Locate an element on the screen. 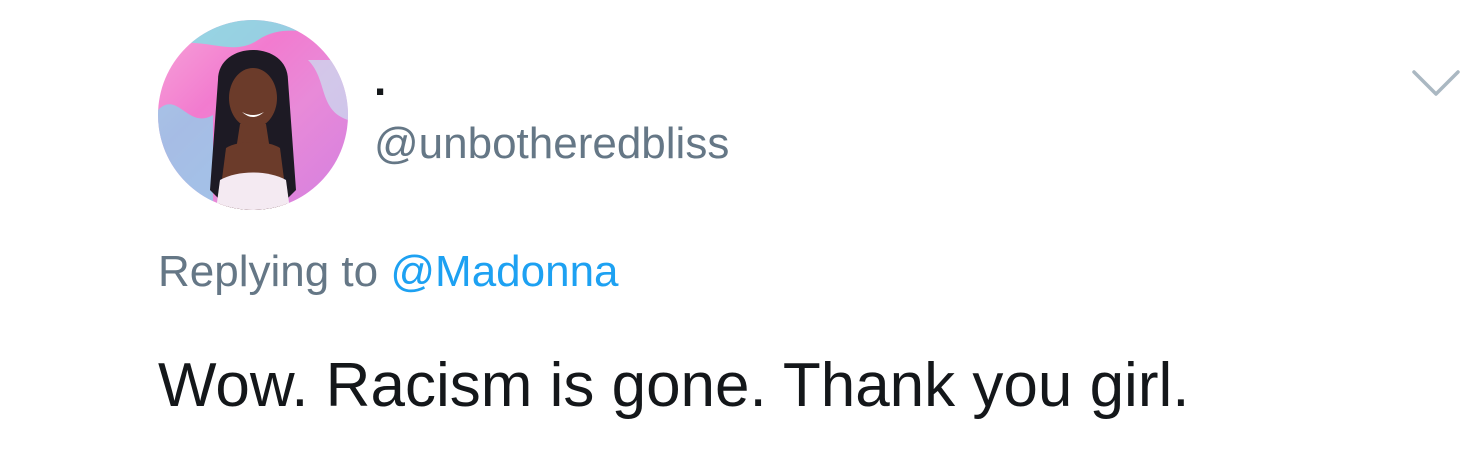 The height and width of the screenshot is (465, 1480). chevron-down-icon is located at coordinates (1436, 82).